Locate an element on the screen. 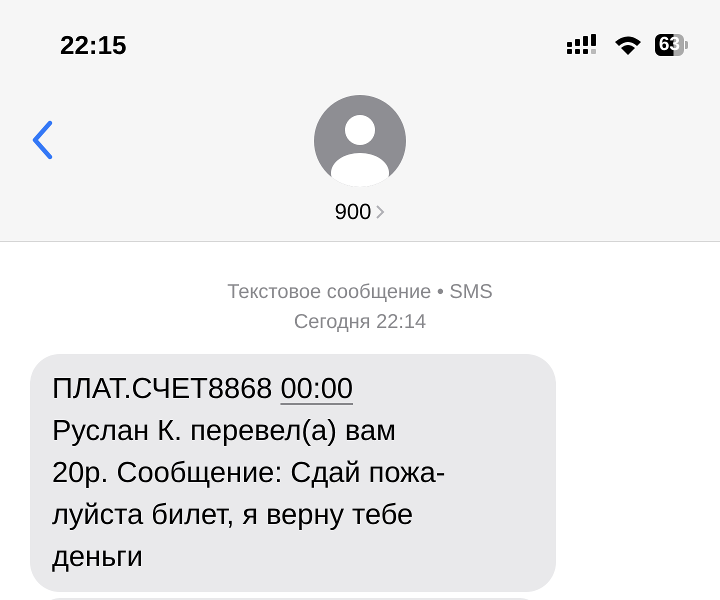 The image size is (720, 600). chevron-icon is located at coordinates (381, 212).